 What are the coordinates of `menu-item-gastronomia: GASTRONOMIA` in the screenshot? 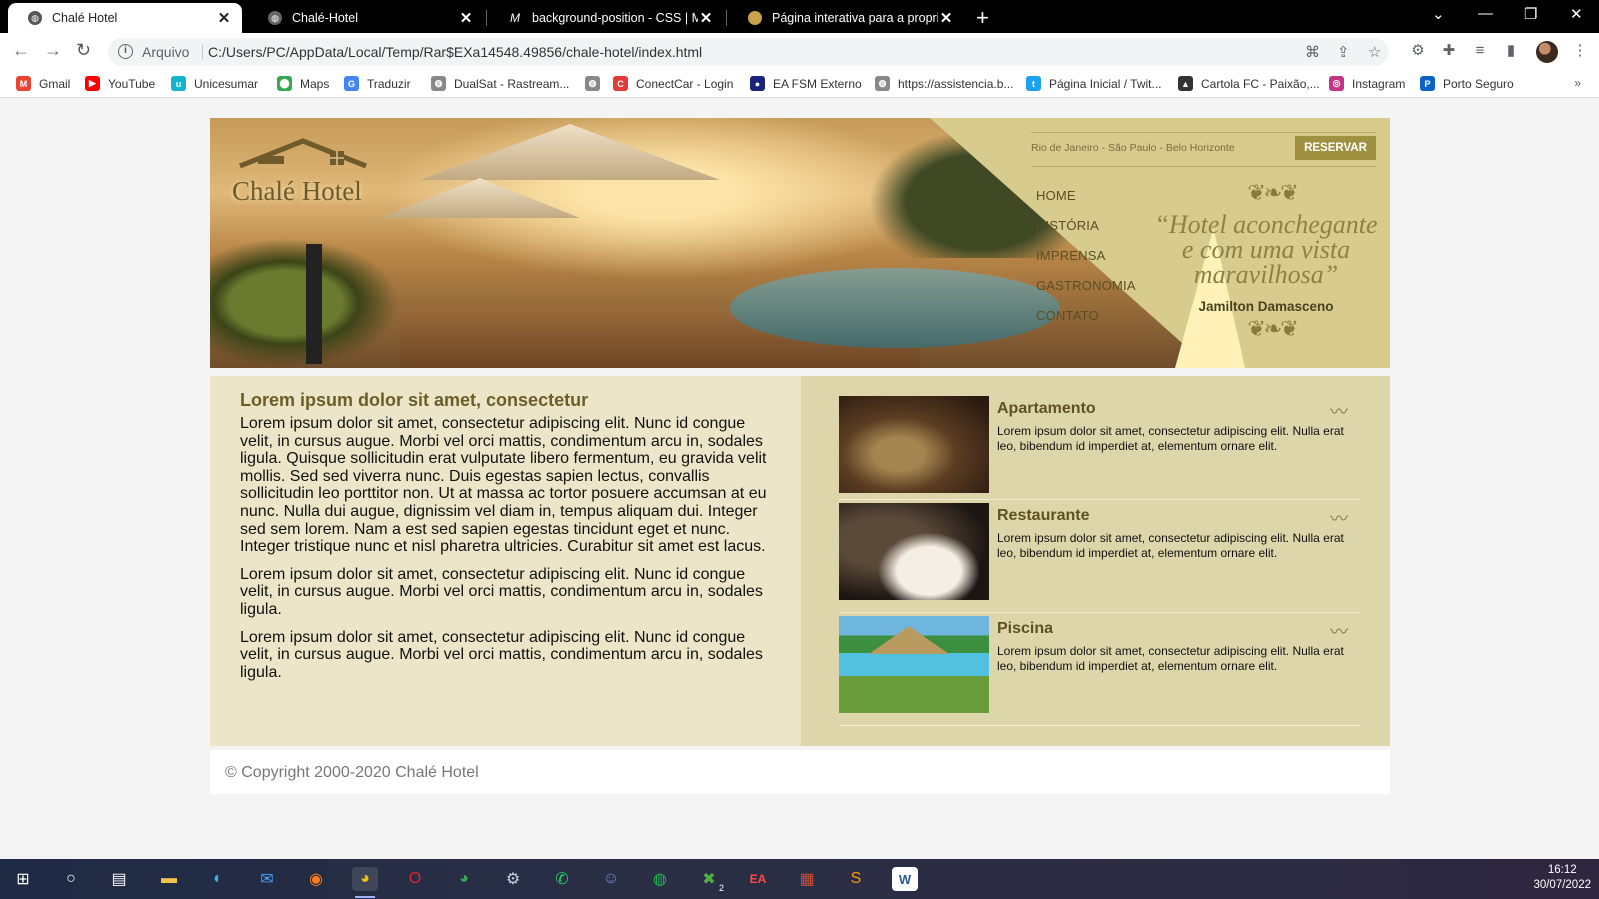 It's located at (1086, 293).